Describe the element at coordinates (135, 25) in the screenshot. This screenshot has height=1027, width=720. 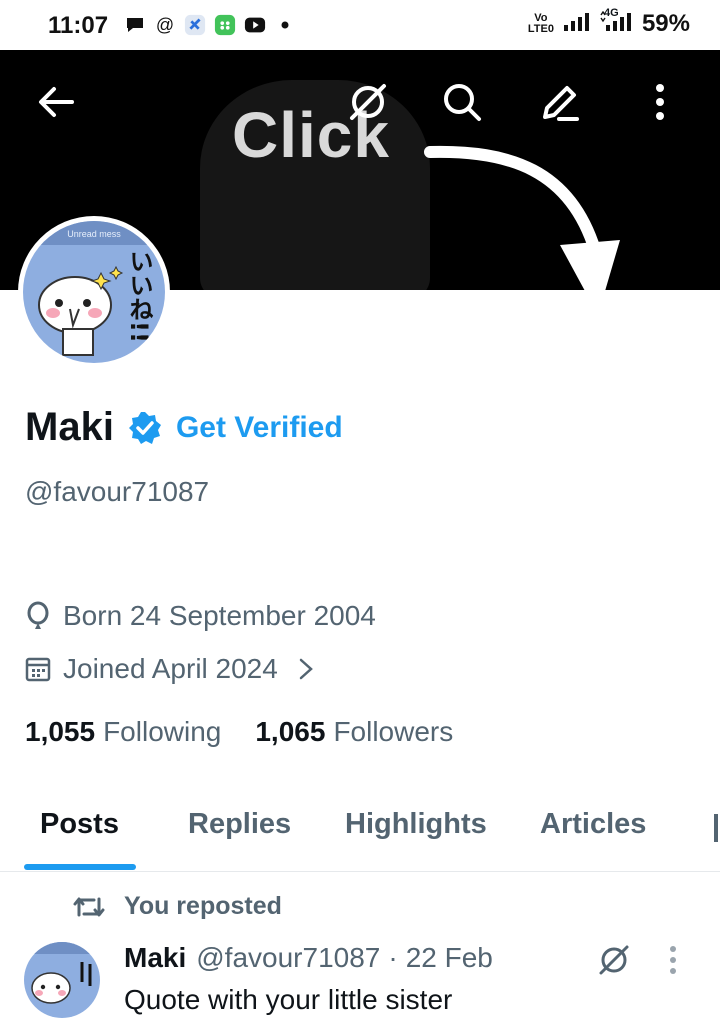
I see `chat-bubble-icon` at that location.